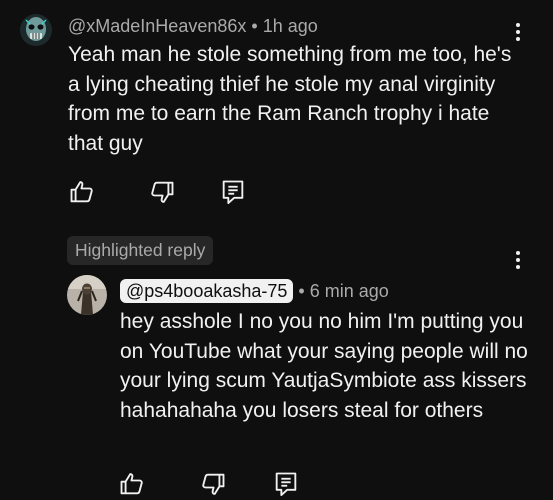 The image size is (553, 500). I want to click on comment-author: @xMadeInHeaven86x, so click(157, 26).